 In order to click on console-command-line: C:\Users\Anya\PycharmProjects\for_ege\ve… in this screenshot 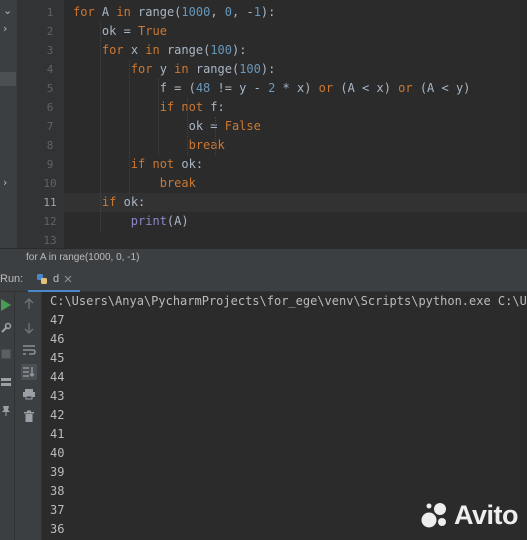, I will do `click(288, 301)`.